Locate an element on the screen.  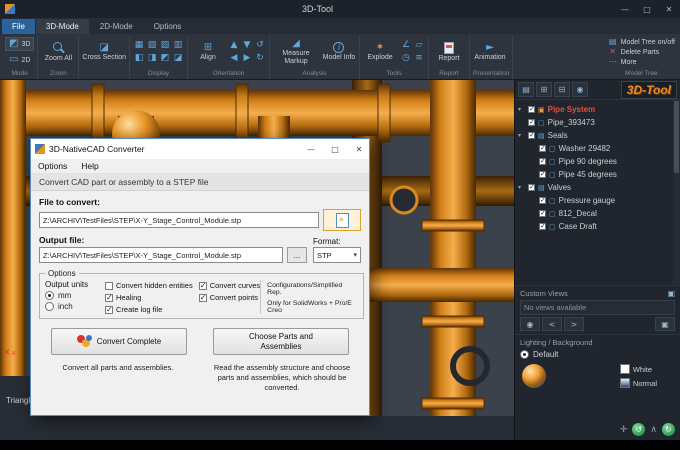
panel-footer-icon: ↻ is located at coordinates (668, 429).